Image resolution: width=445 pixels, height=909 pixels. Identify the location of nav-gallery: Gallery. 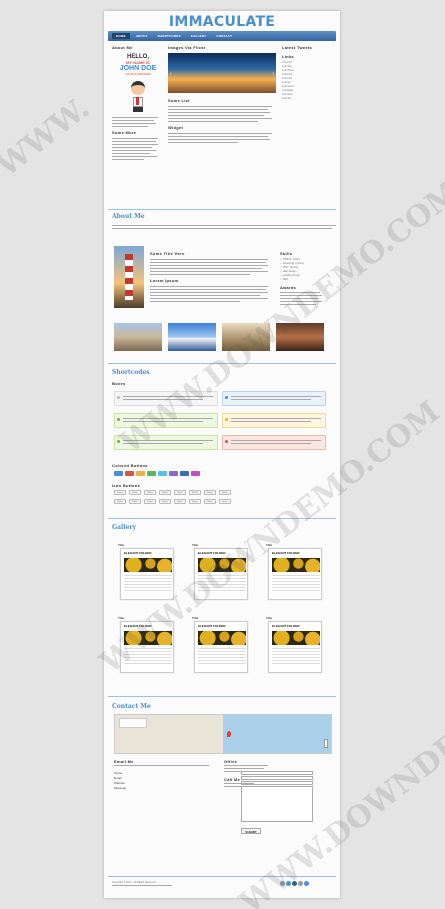
(199, 36).